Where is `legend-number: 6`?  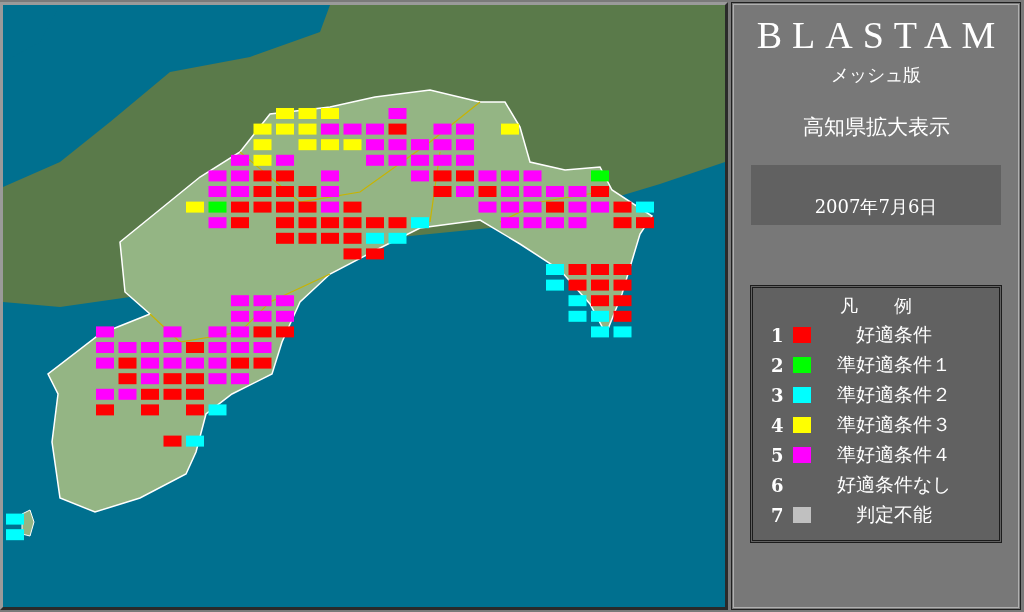 legend-number: 6 is located at coordinates (778, 485).